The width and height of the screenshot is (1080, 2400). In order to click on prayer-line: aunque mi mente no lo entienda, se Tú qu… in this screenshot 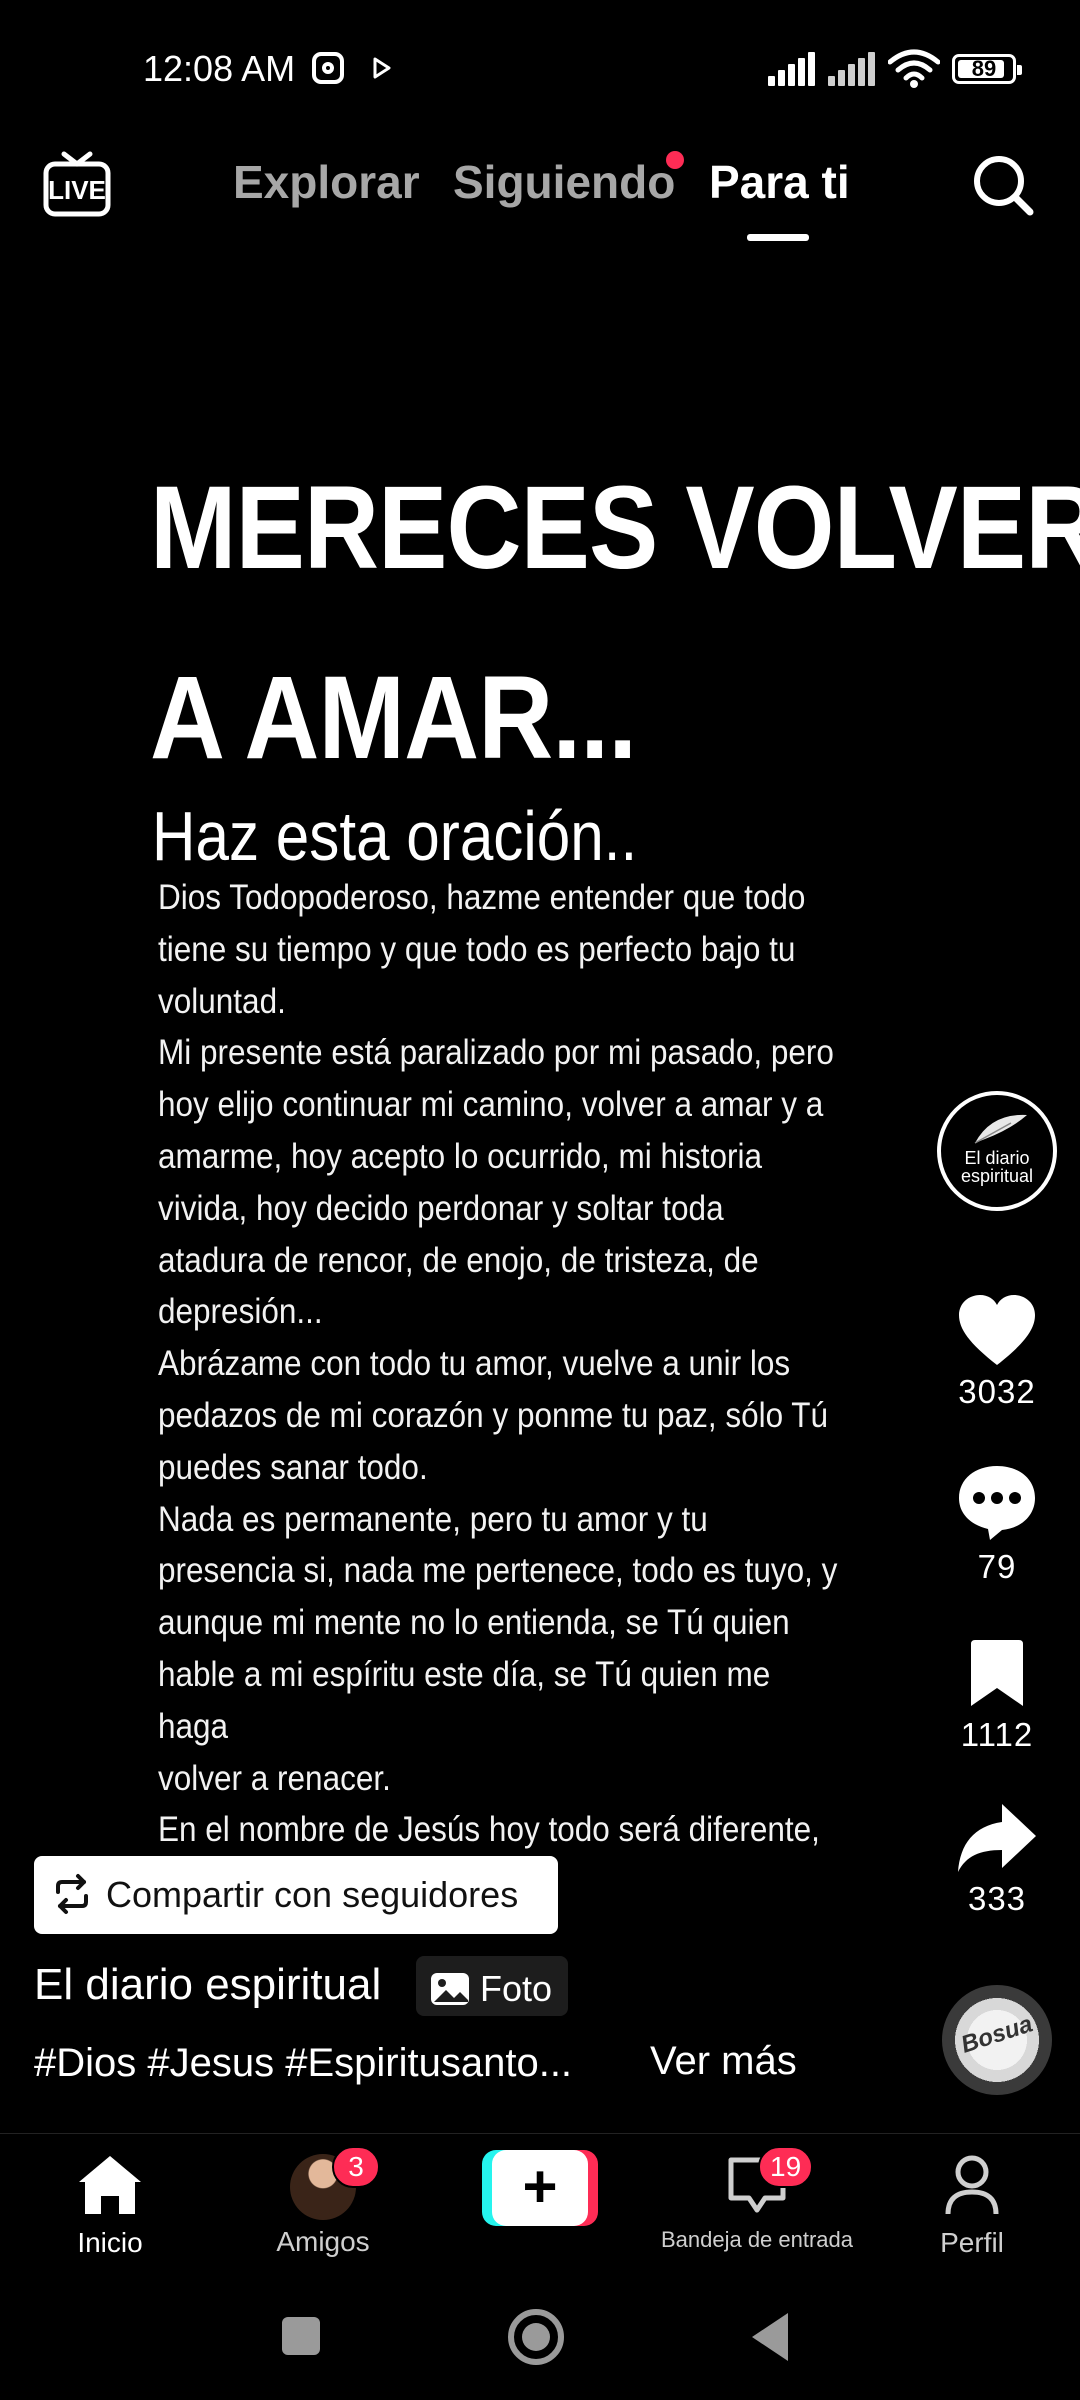, I will do `click(474, 1623)`.